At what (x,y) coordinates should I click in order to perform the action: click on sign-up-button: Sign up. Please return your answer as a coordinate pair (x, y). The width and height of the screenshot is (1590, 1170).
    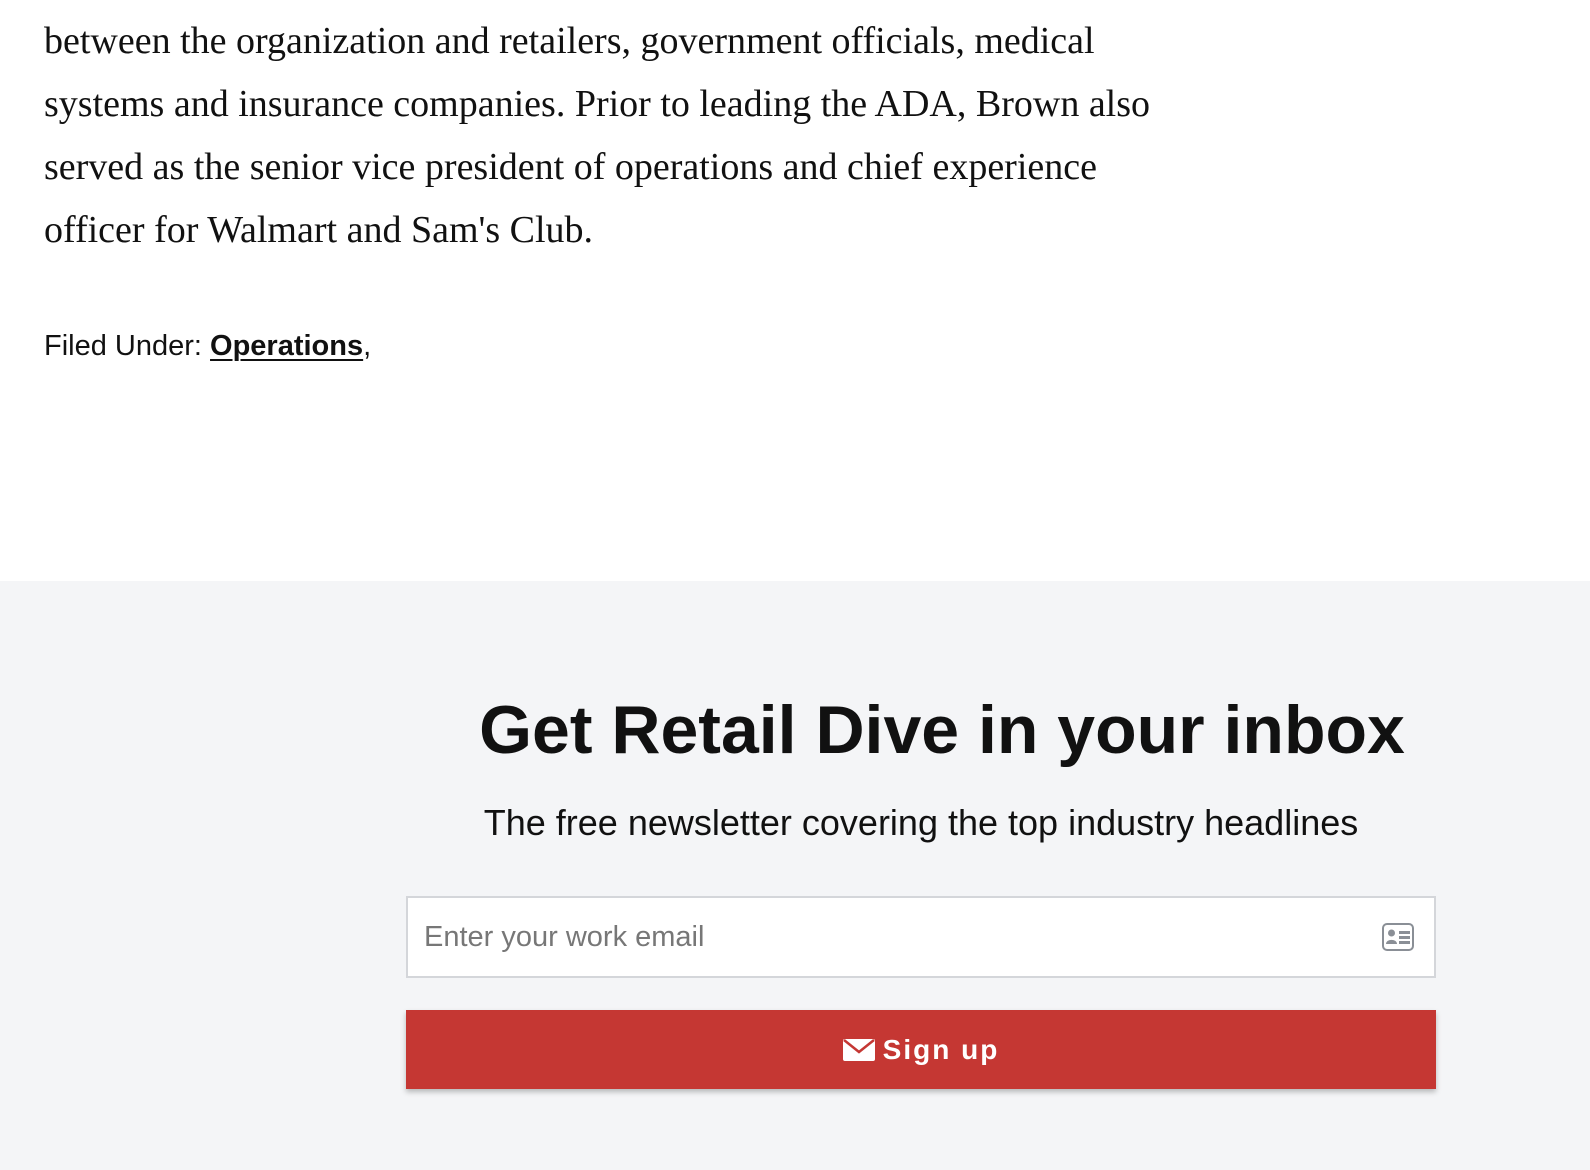
    Looking at the image, I should click on (921, 1049).